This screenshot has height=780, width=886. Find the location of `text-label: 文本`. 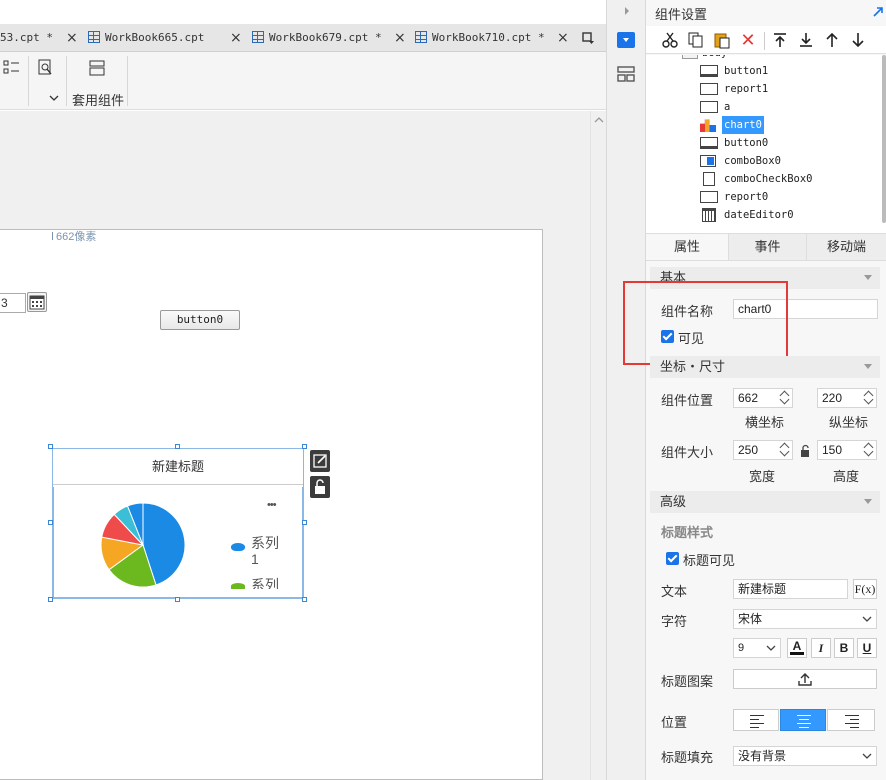

text-label: 文本 is located at coordinates (674, 591).